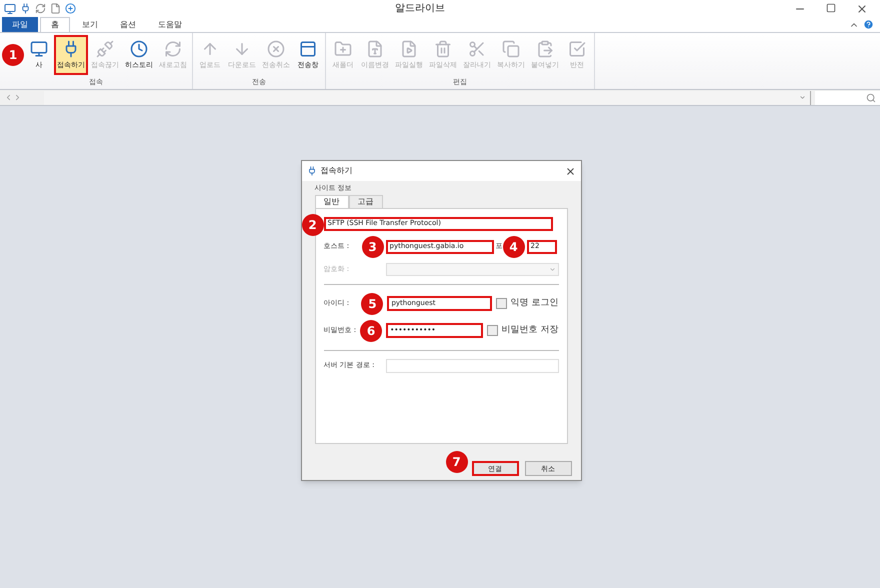  What do you see at coordinates (534, 303) in the screenshot?
I see `checkbox-label: 익명 로그인` at bounding box center [534, 303].